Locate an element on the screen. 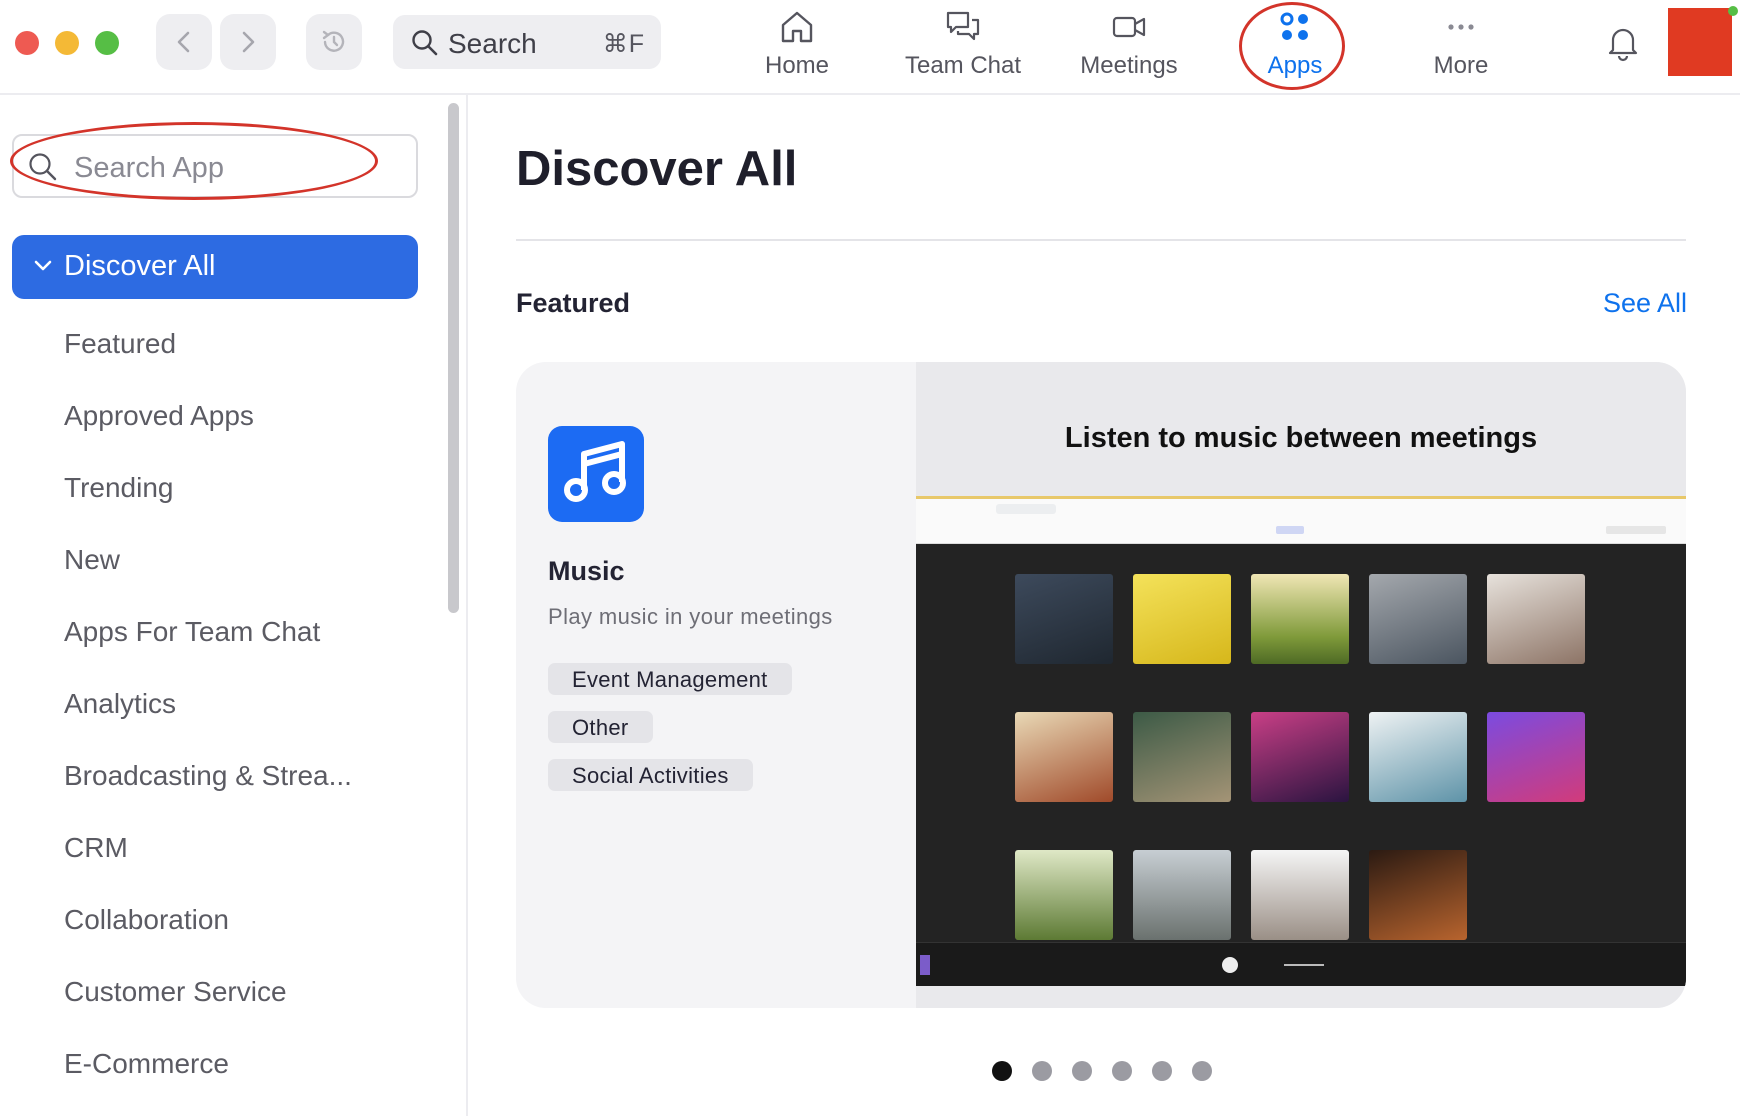 This screenshot has height=1116, width=1740. divider is located at coordinates (1101, 240).